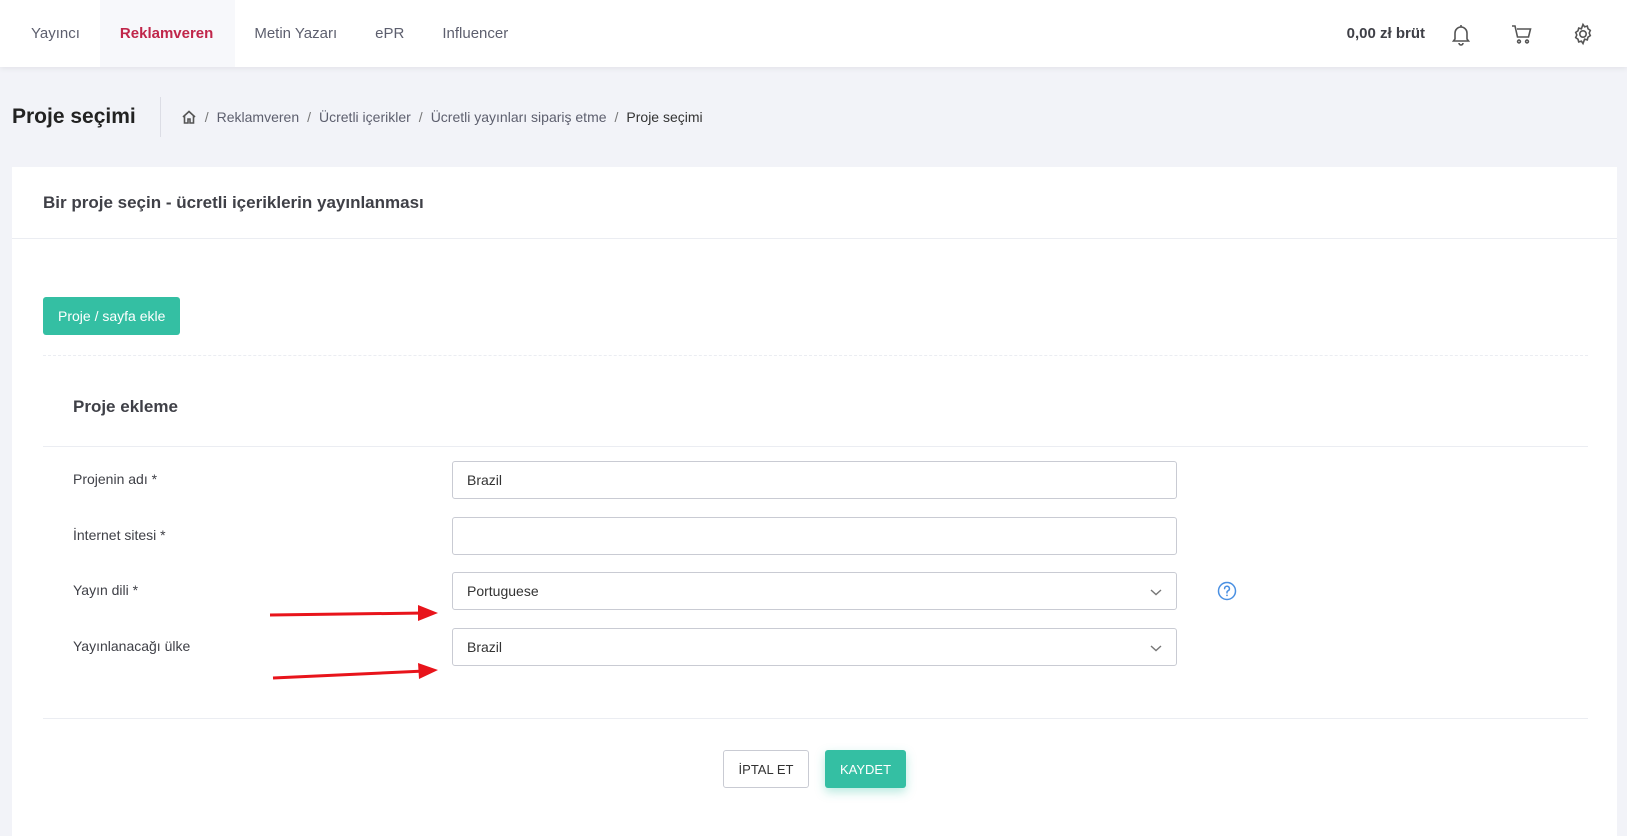 The image size is (1627, 836). What do you see at coordinates (365, 117) in the screenshot?
I see `breadcrumb-ucretli-icerikler: Ücretli içerikler` at bounding box center [365, 117].